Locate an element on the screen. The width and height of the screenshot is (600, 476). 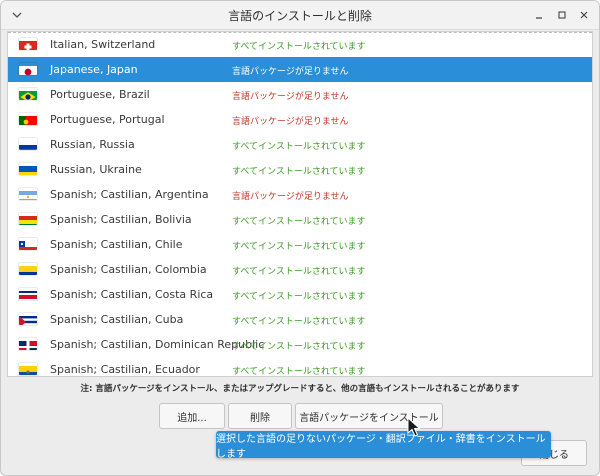
language-row-russian-ukraine: Russian, Ukraine すべてインストールされています is located at coordinates (300, 169).